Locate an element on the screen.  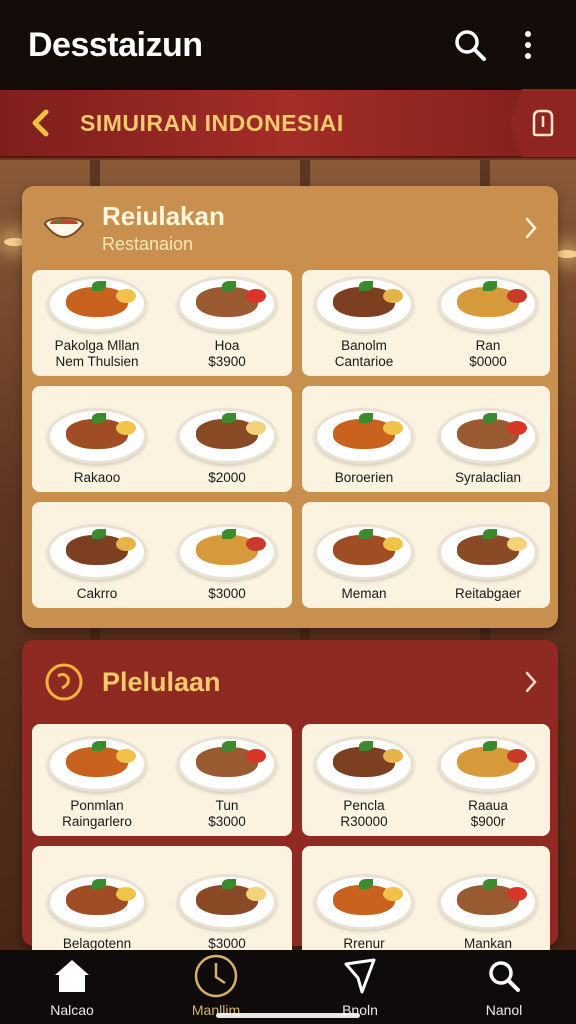
dish-card: Cakrro $3000 is located at coordinates (162, 555).